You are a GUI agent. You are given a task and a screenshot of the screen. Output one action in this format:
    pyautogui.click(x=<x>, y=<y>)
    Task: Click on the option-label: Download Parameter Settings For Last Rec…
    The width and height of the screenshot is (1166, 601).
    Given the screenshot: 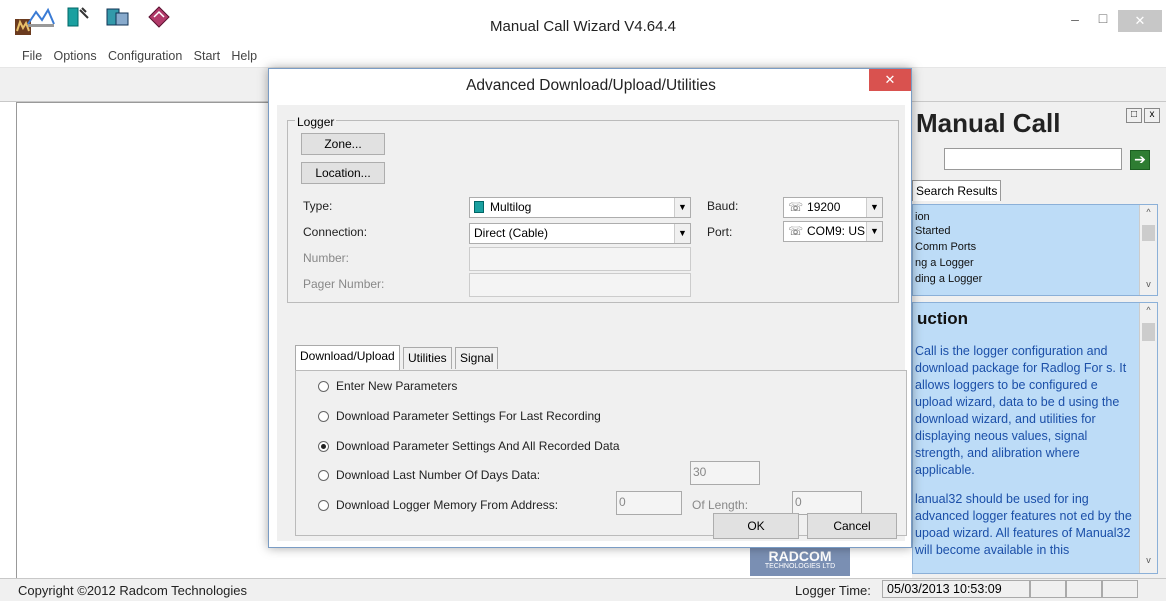 What is the action you would take?
    pyautogui.click(x=468, y=416)
    